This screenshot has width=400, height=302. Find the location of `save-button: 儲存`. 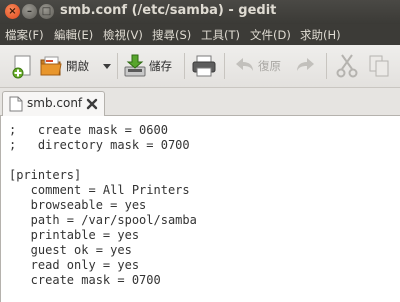

save-button: 儲存 is located at coordinates (150, 66).